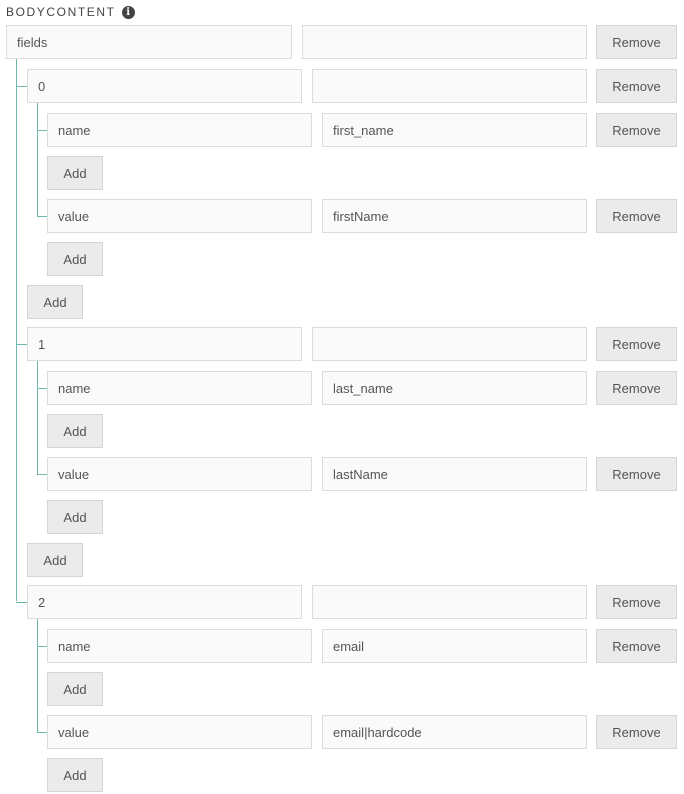 Image resolution: width=684 pixels, height=794 pixels. What do you see at coordinates (449, 344) in the screenshot?
I see `item-1-value-field` at bounding box center [449, 344].